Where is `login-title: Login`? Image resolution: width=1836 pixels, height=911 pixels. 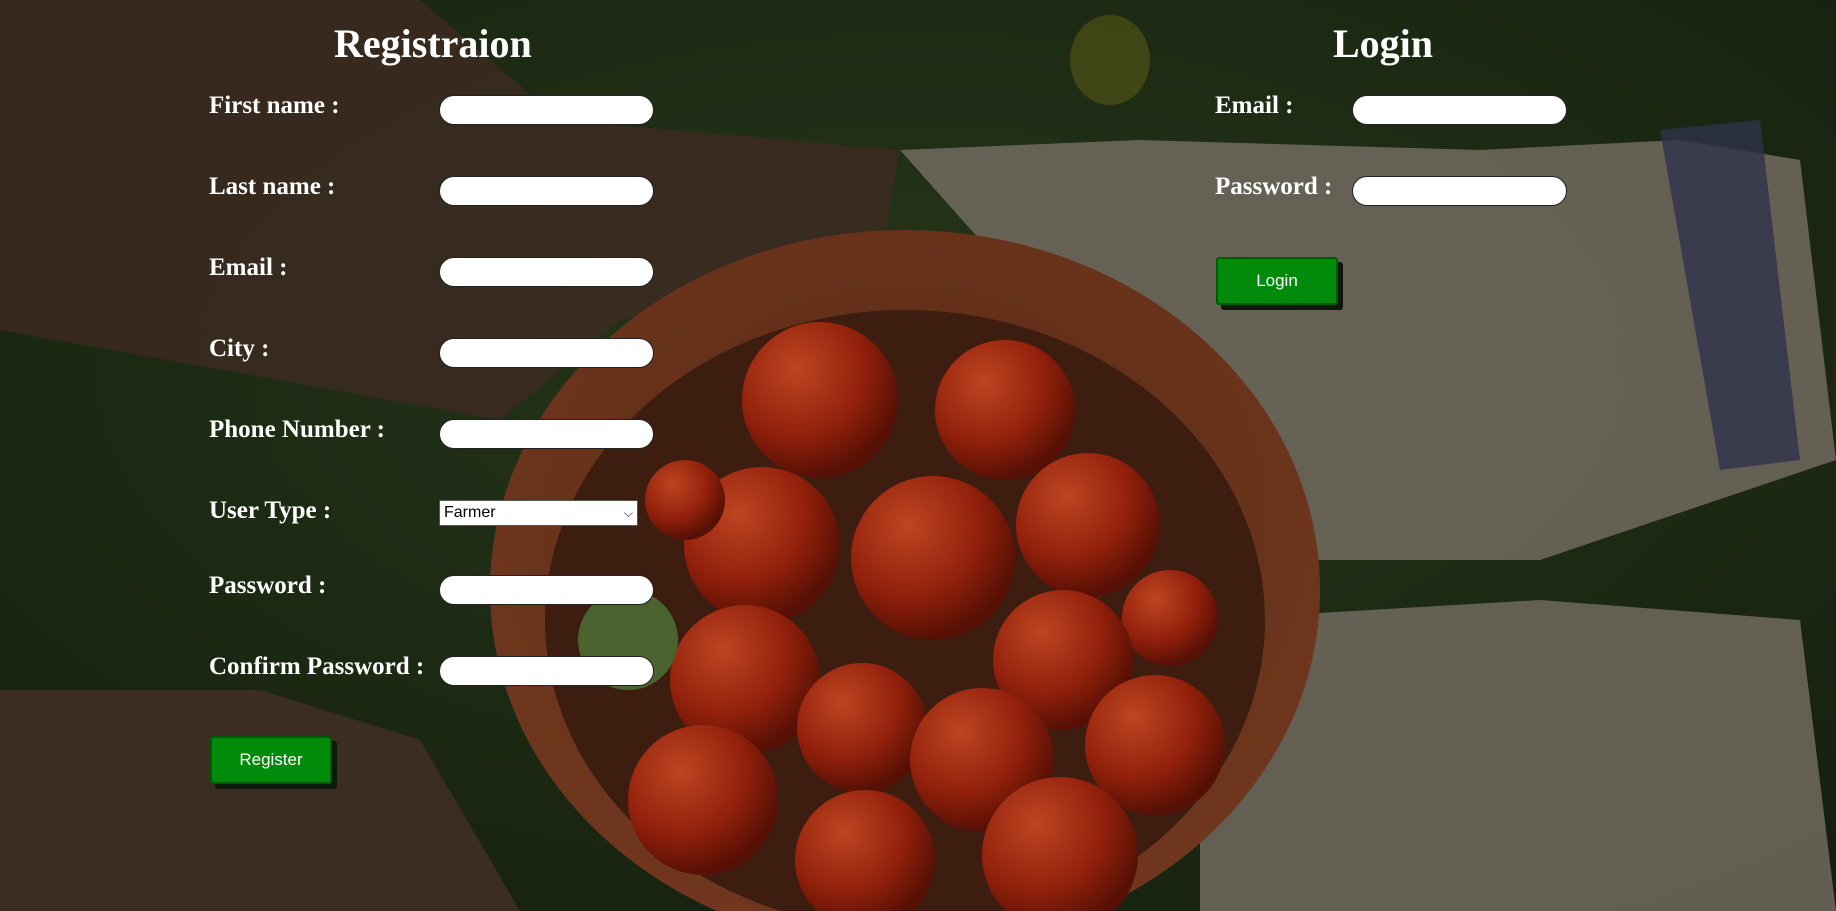
login-title: Login is located at coordinates (1383, 43).